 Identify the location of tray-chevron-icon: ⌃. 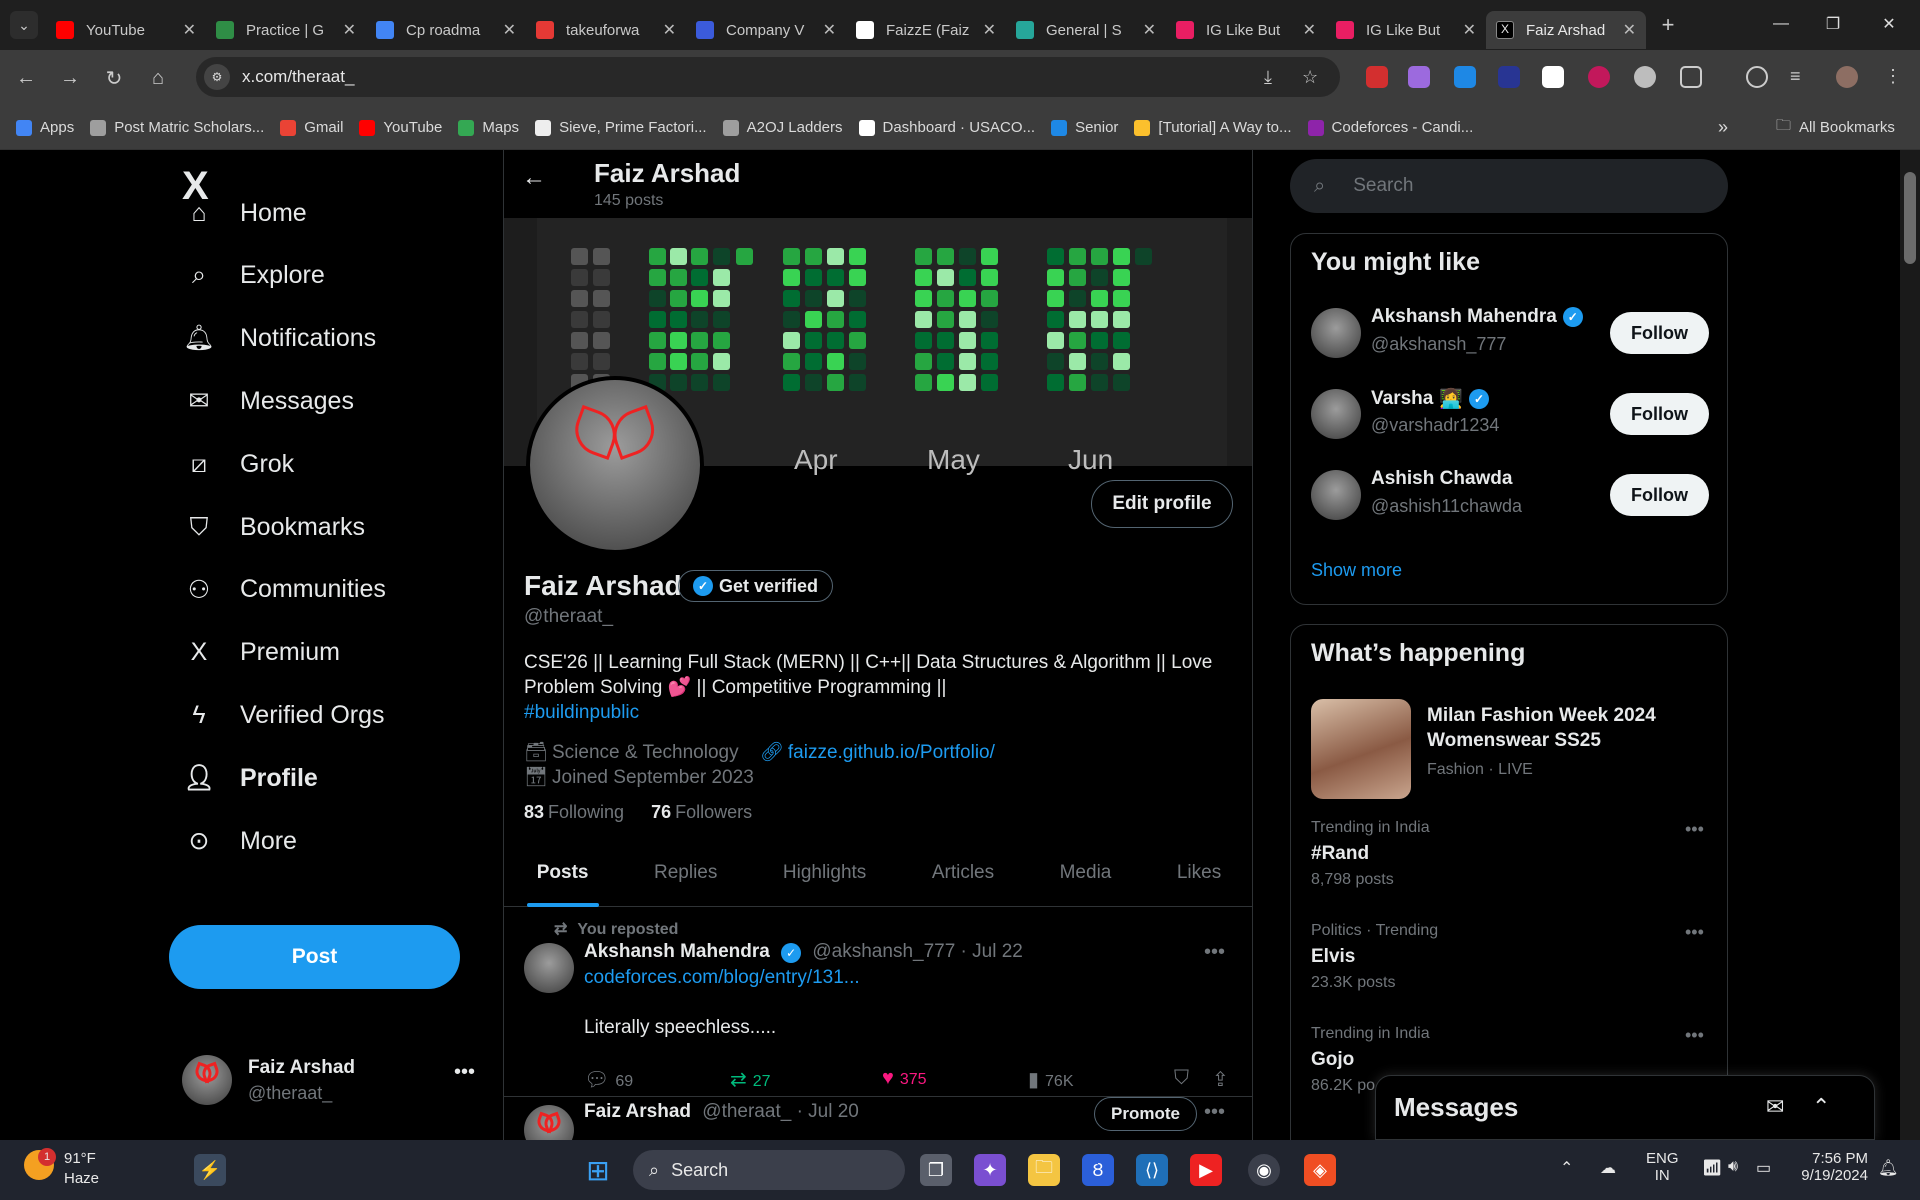
(1566, 1168).